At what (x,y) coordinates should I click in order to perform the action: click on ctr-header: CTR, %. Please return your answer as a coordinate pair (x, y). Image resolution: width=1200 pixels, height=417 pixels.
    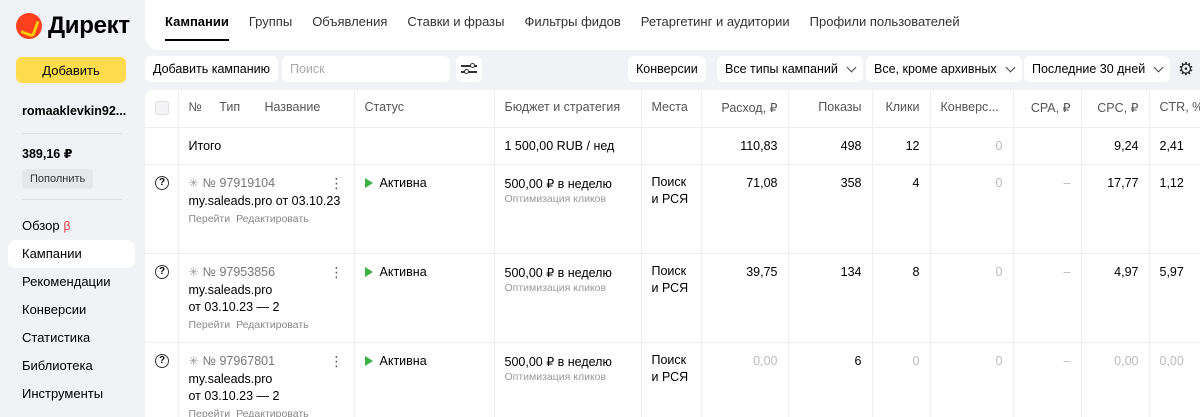
    Looking at the image, I should click on (1174, 109).